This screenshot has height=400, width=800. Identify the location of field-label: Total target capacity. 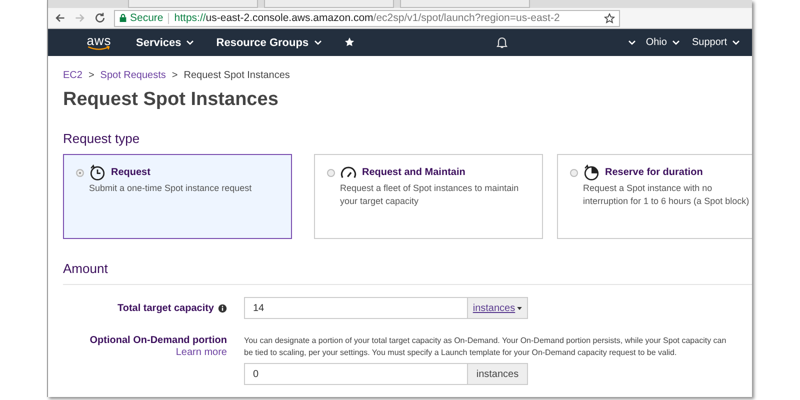
(165, 308).